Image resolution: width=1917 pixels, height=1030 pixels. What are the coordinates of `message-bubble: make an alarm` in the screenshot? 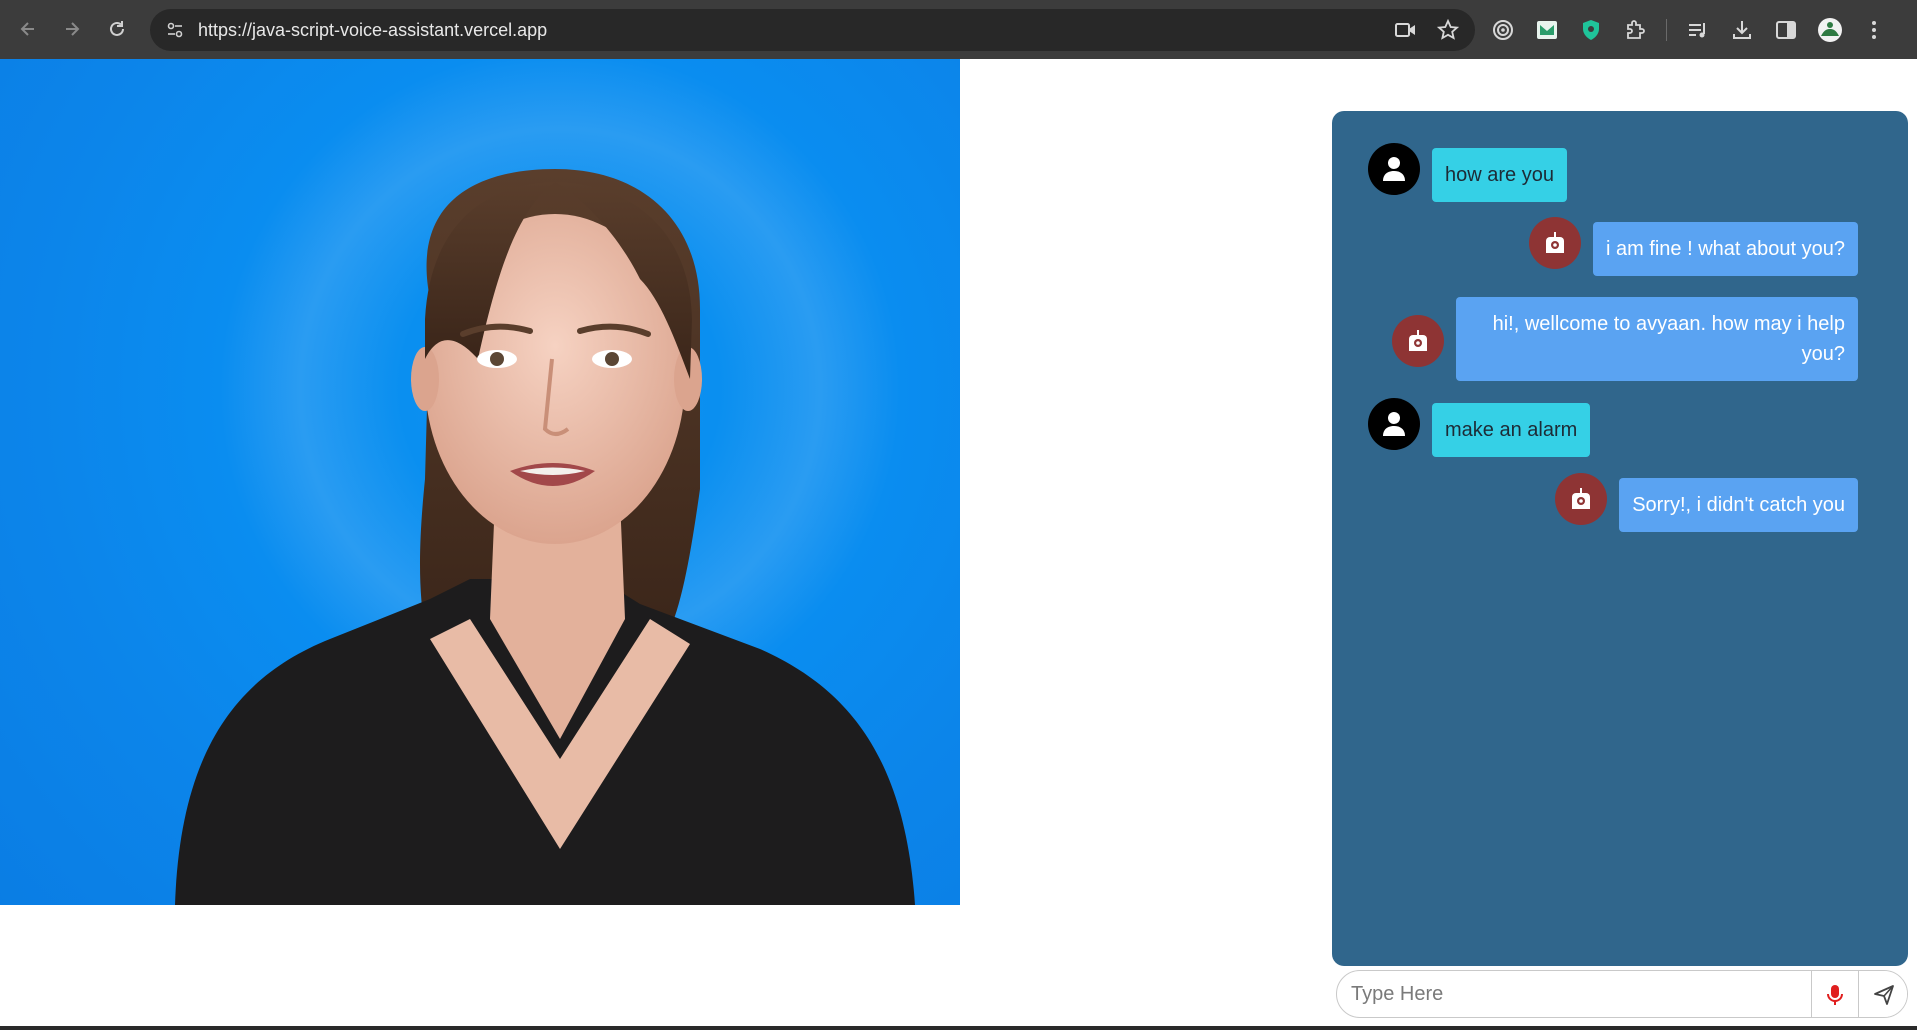 It's located at (1511, 430).